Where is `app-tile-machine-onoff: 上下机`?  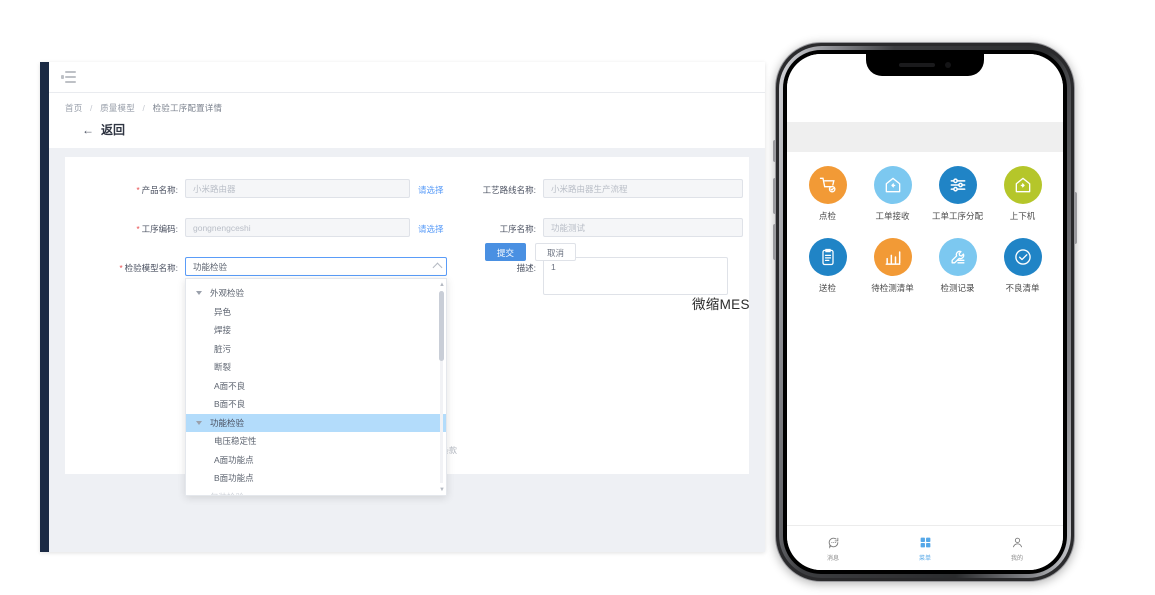 app-tile-machine-onoff: 上下机 is located at coordinates (1022, 194).